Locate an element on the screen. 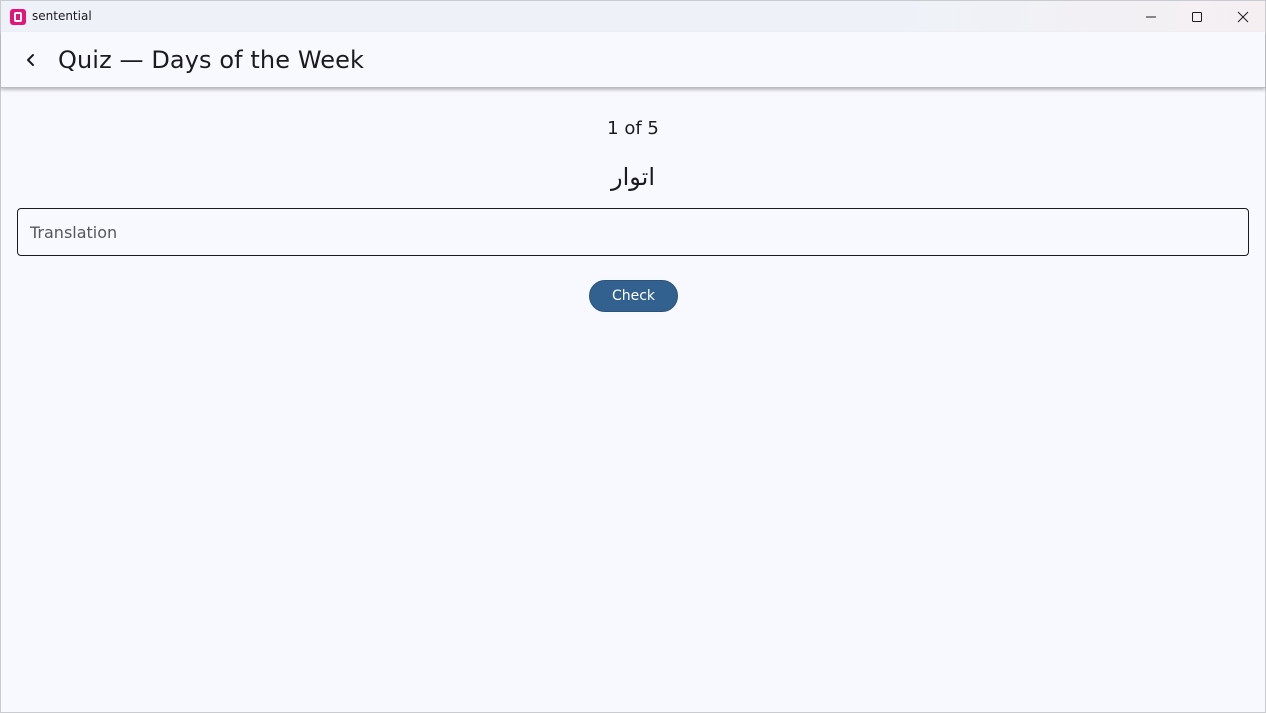  maximize-icon is located at coordinates (1197, 16).